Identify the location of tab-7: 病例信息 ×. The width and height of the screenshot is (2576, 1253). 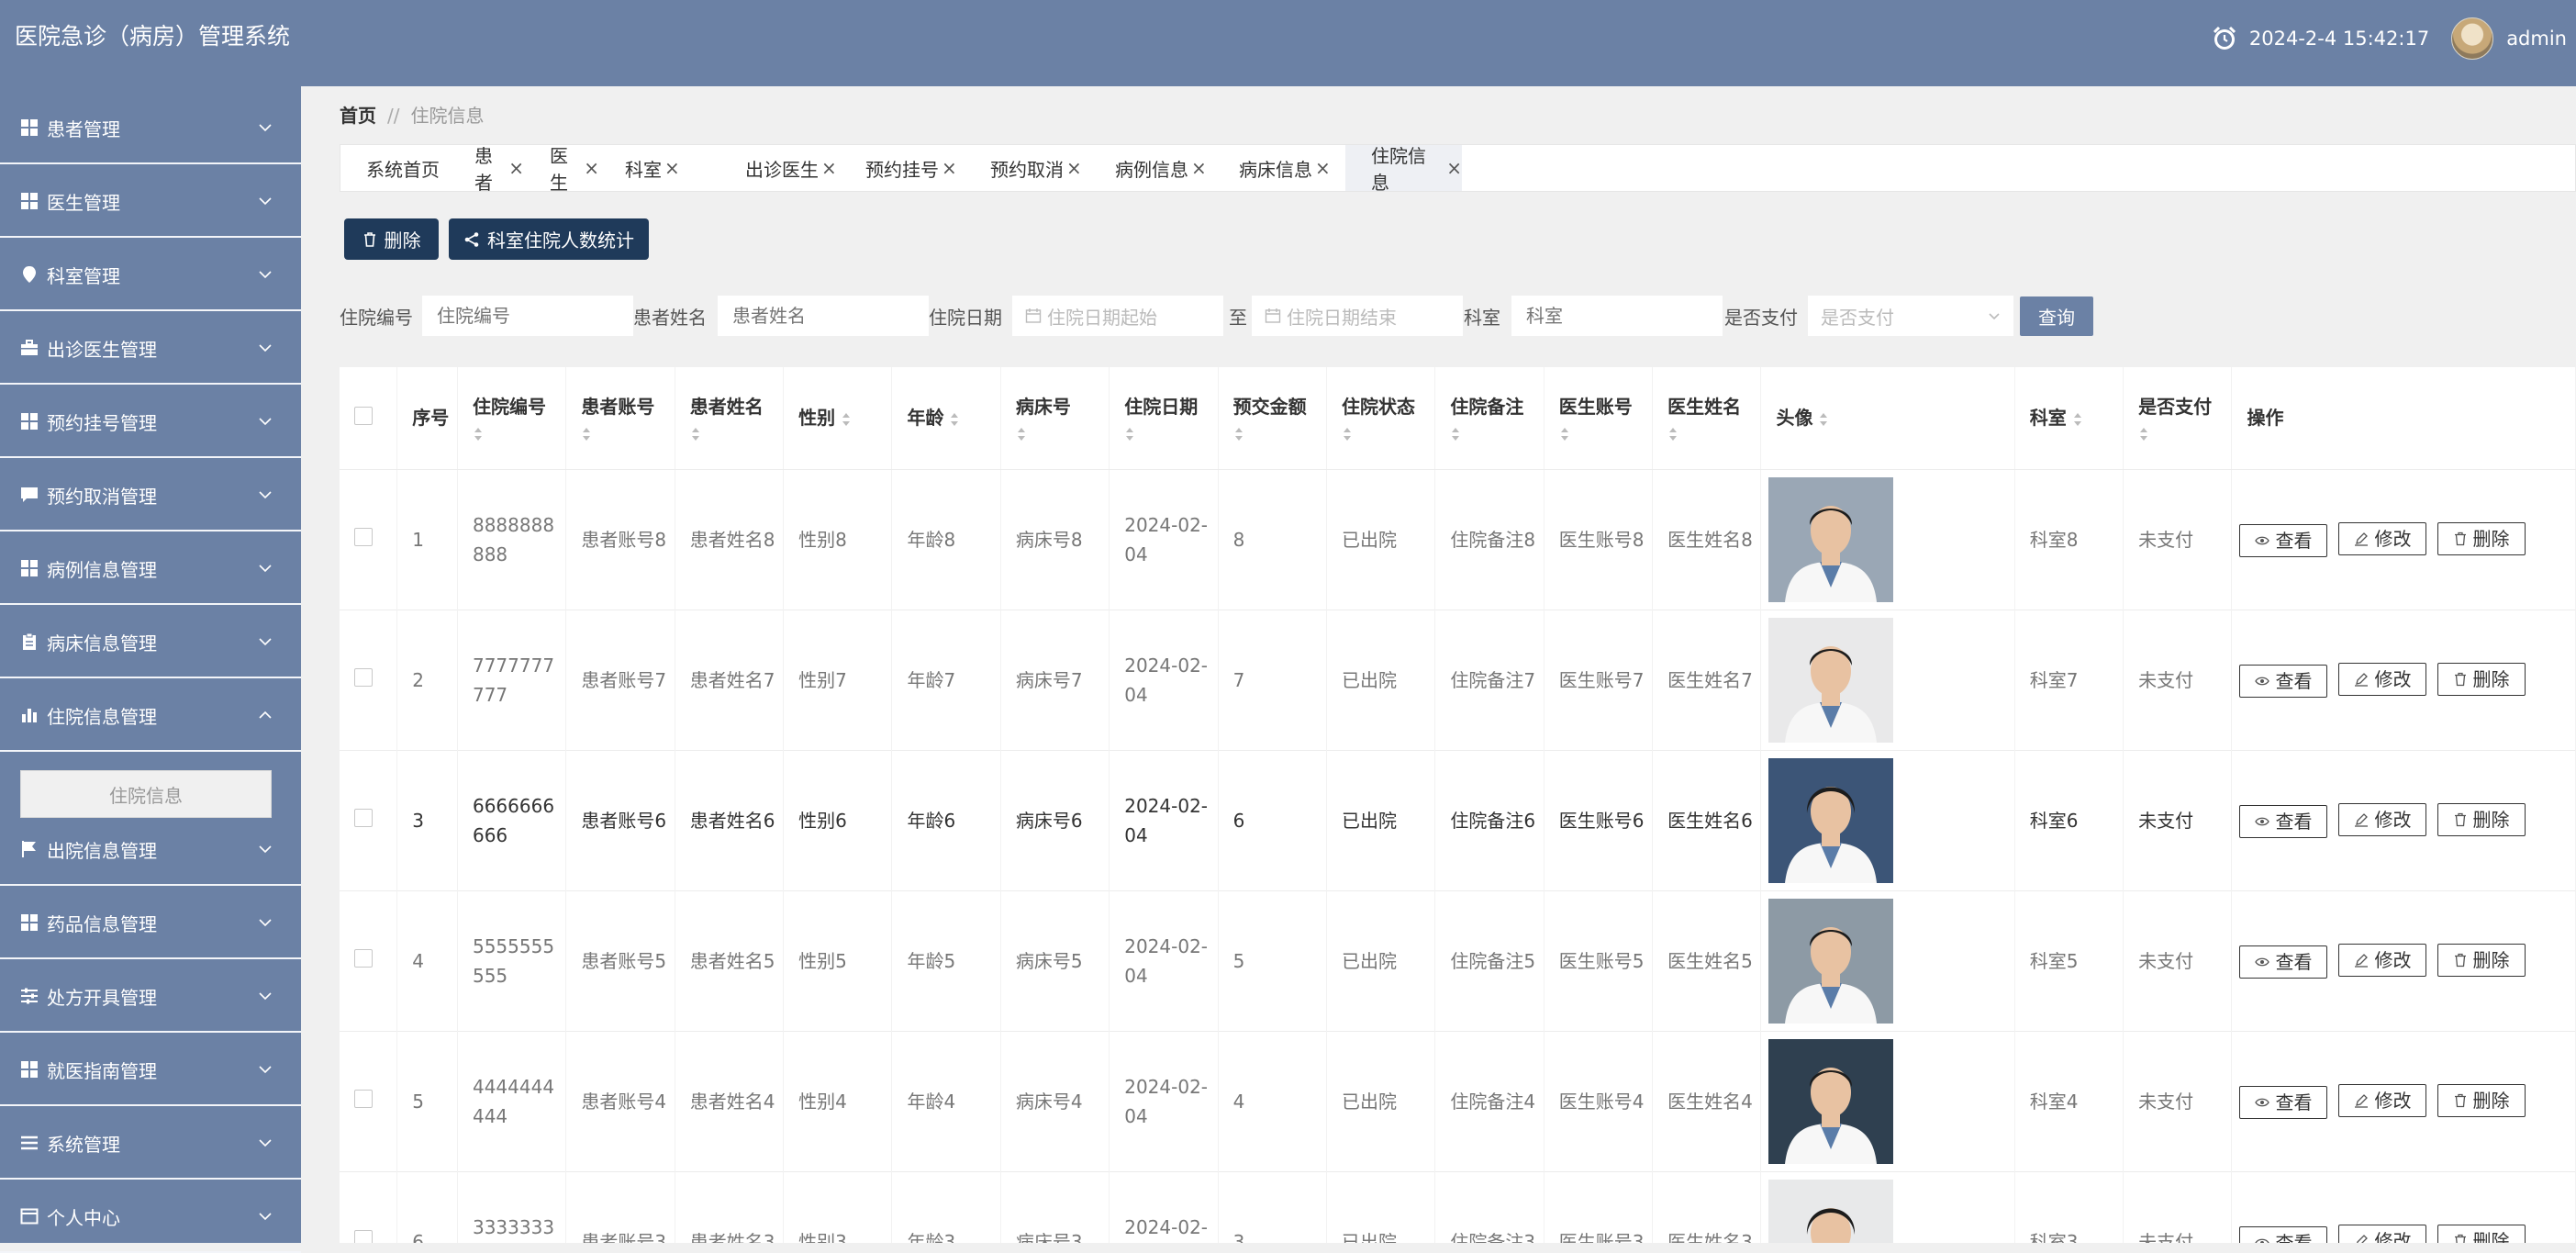
(1151, 168).